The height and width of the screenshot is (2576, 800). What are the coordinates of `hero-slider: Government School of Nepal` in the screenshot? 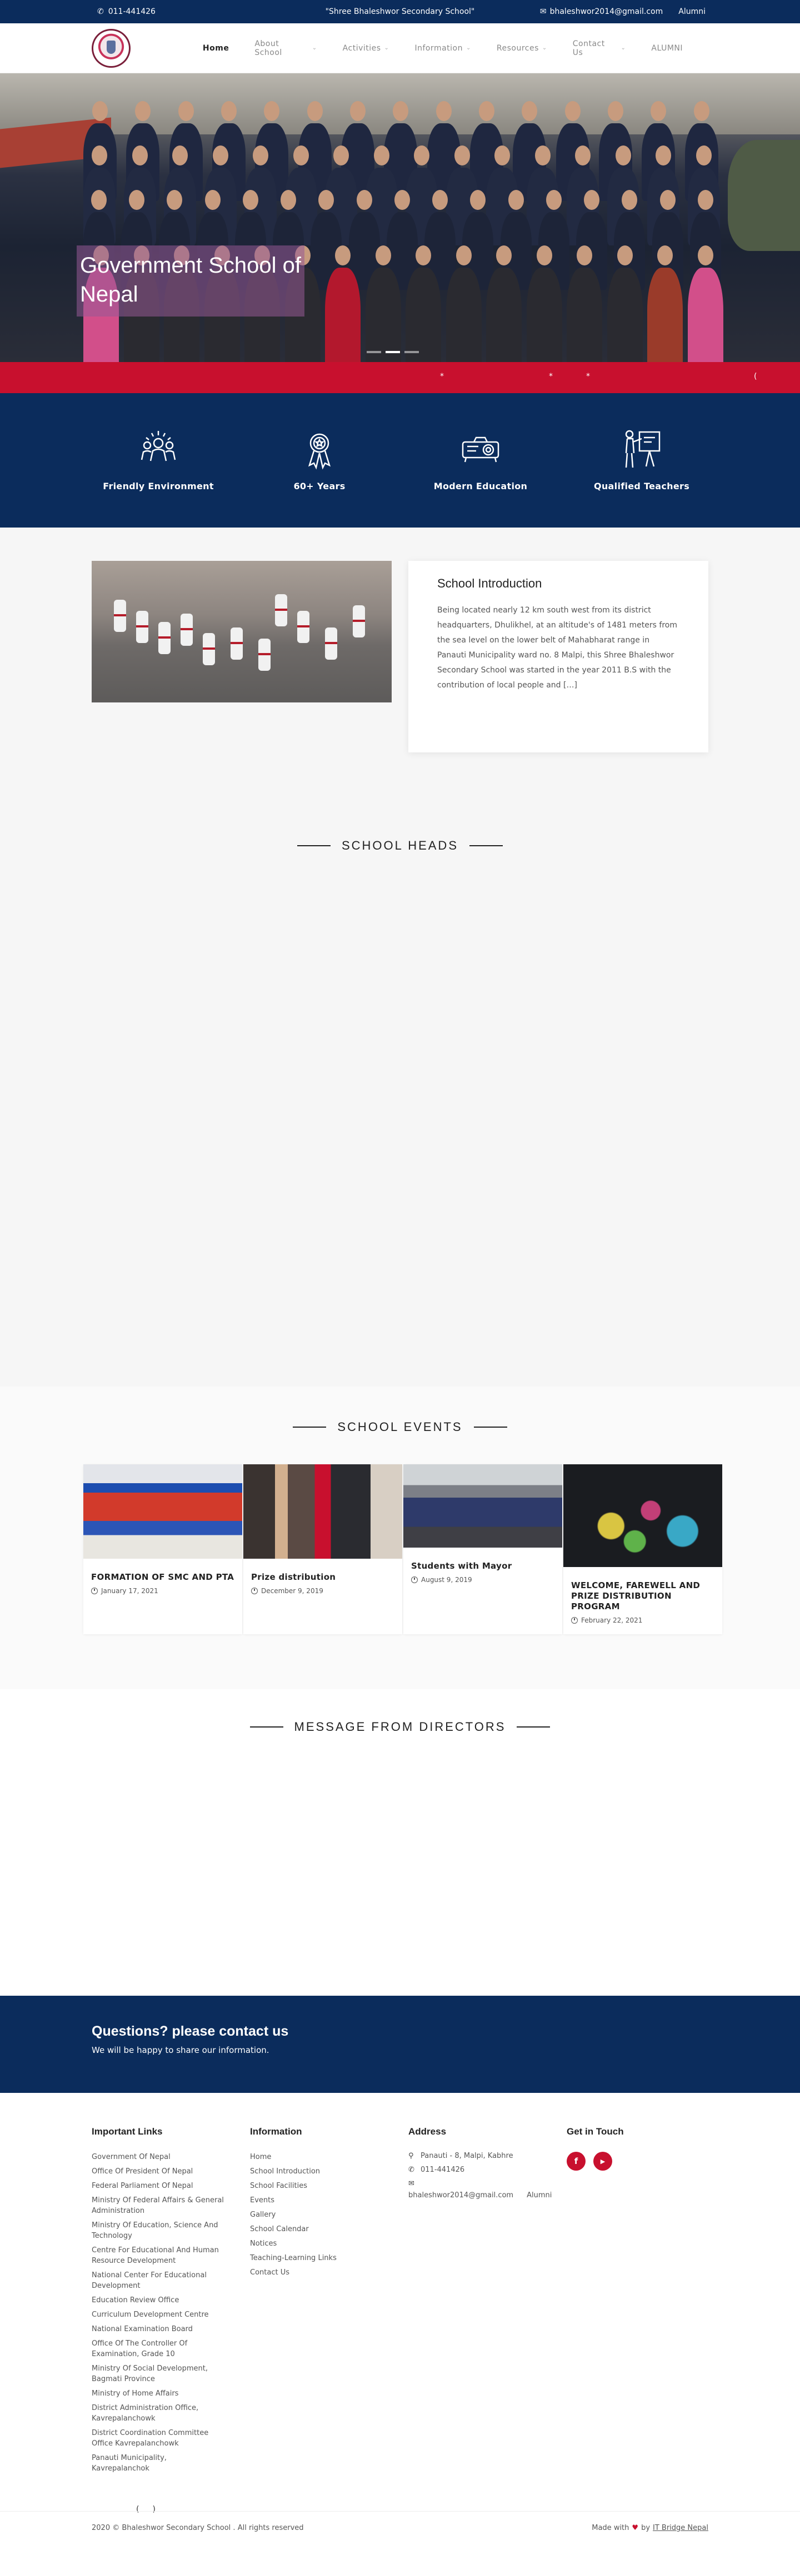 It's located at (400, 217).